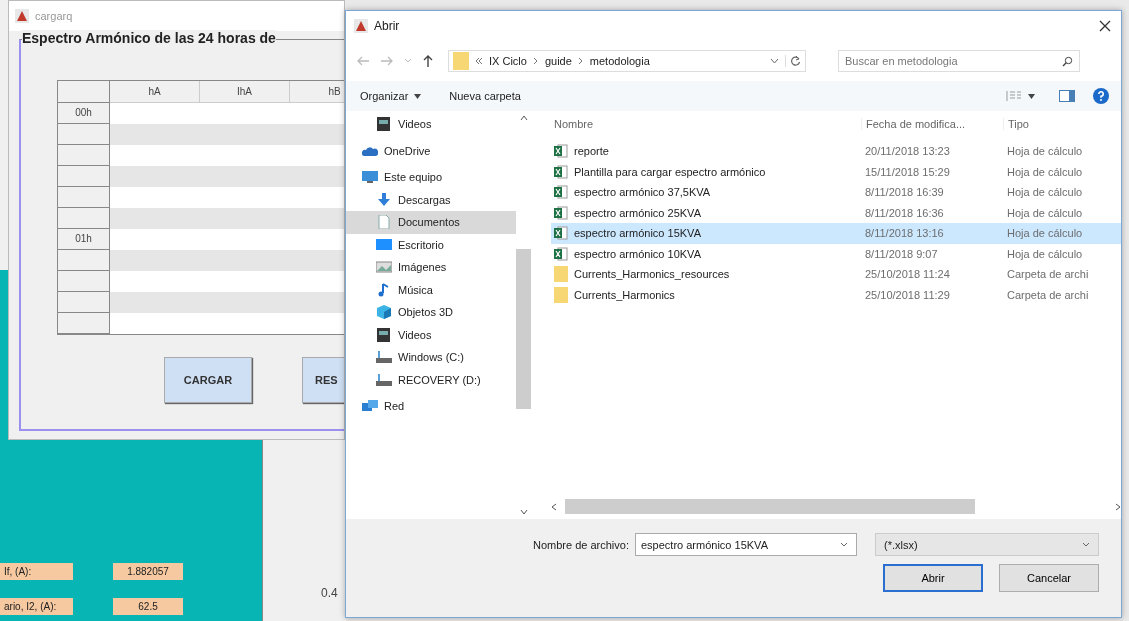 This screenshot has width=1129, height=621. Describe the element at coordinates (642, 192) in the screenshot. I see `file-name: espectro armónico 37,5KVA` at that location.